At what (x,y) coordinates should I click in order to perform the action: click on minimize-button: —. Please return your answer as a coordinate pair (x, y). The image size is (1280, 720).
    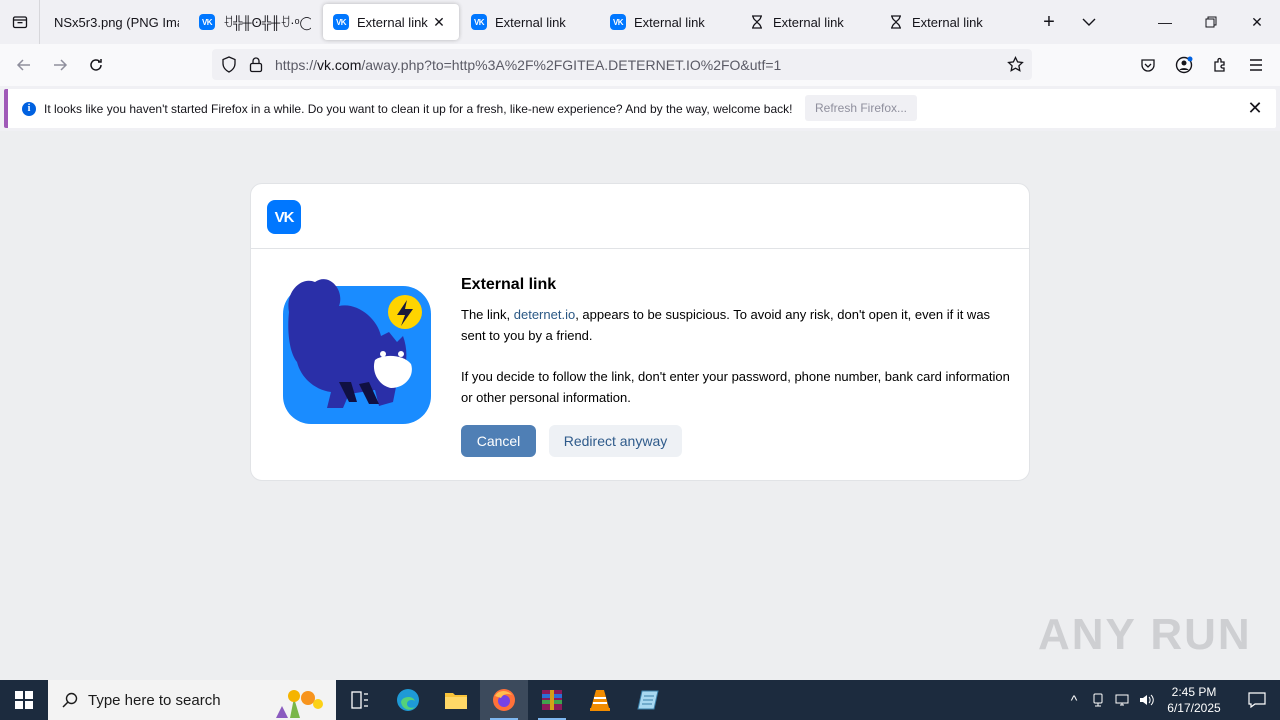
    Looking at the image, I should click on (1165, 22).